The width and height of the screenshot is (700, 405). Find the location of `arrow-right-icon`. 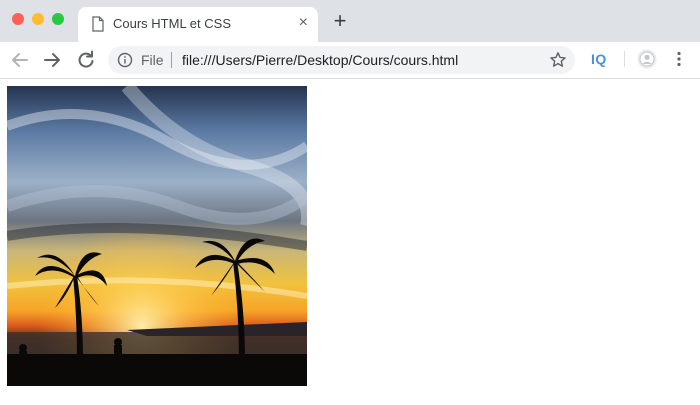

arrow-right-icon is located at coordinates (52, 60).